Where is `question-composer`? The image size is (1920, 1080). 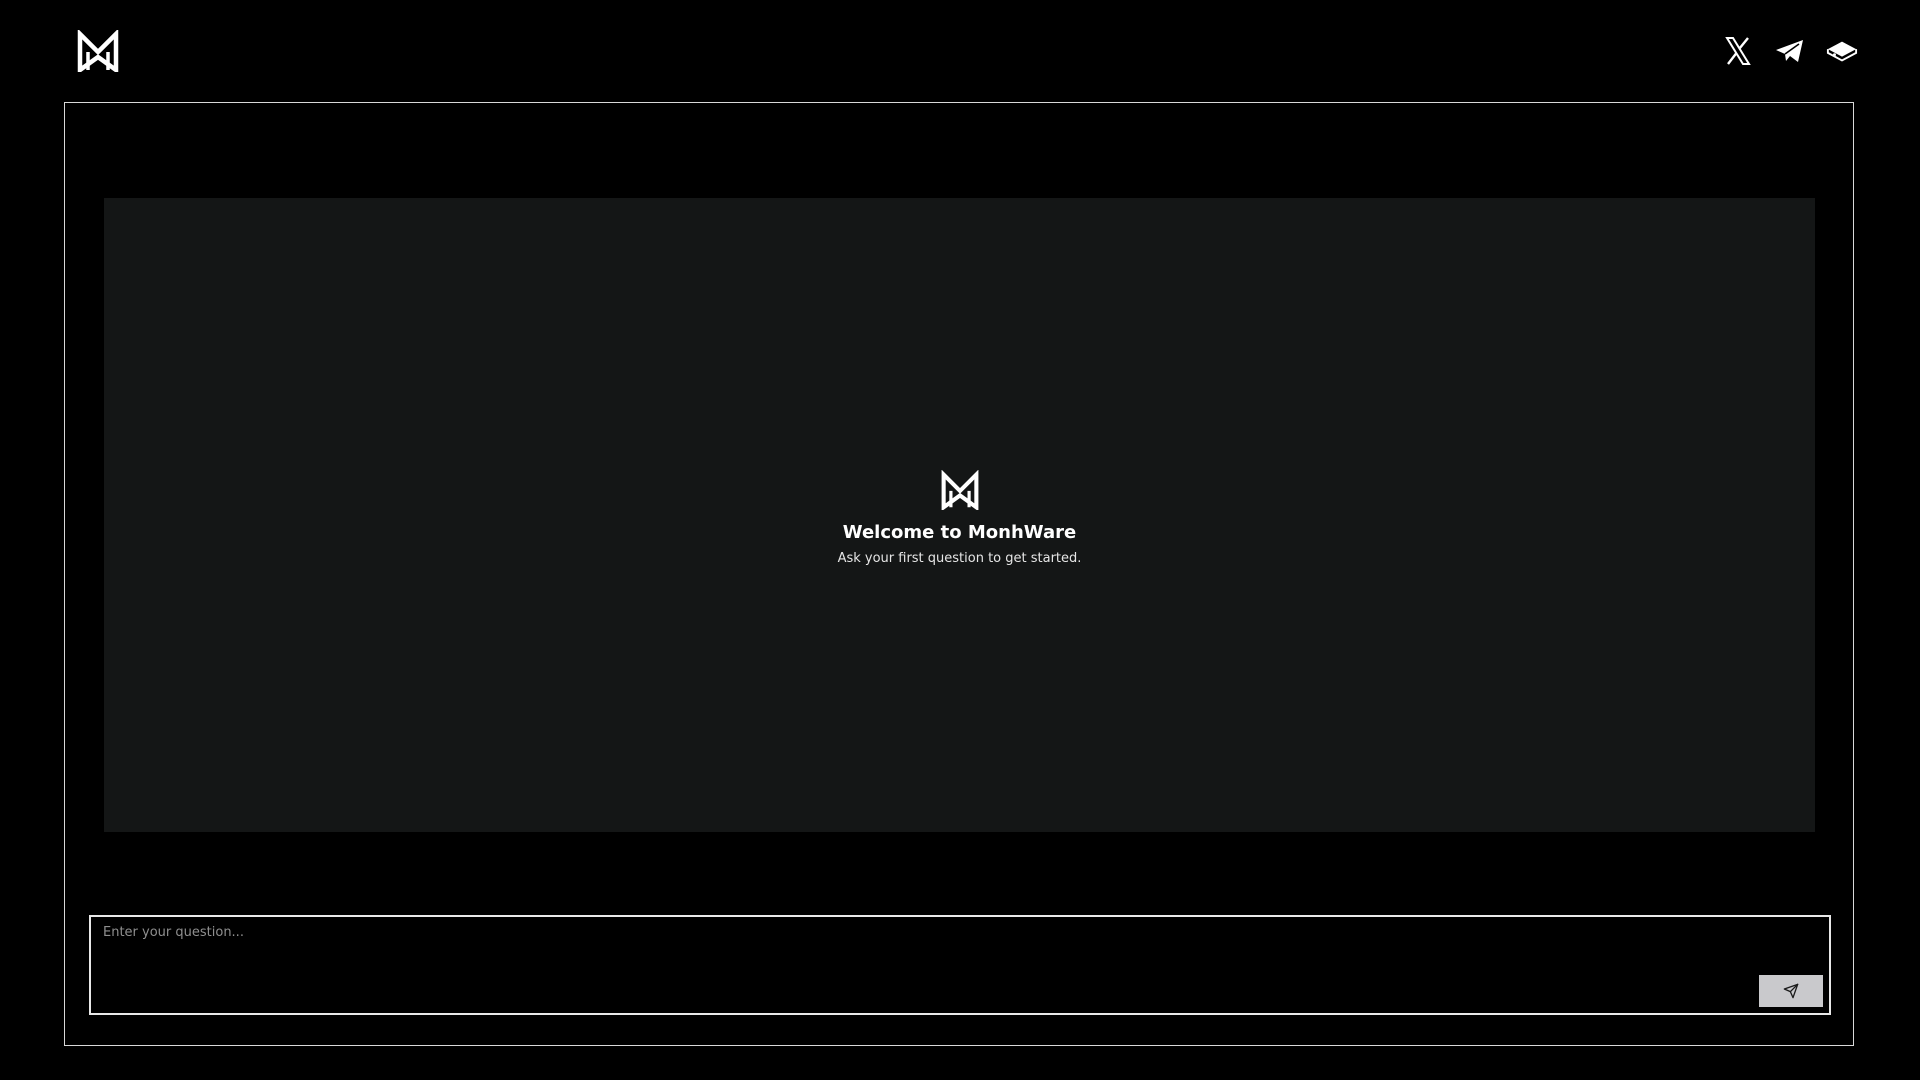 question-composer is located at coordinates (960, 965).